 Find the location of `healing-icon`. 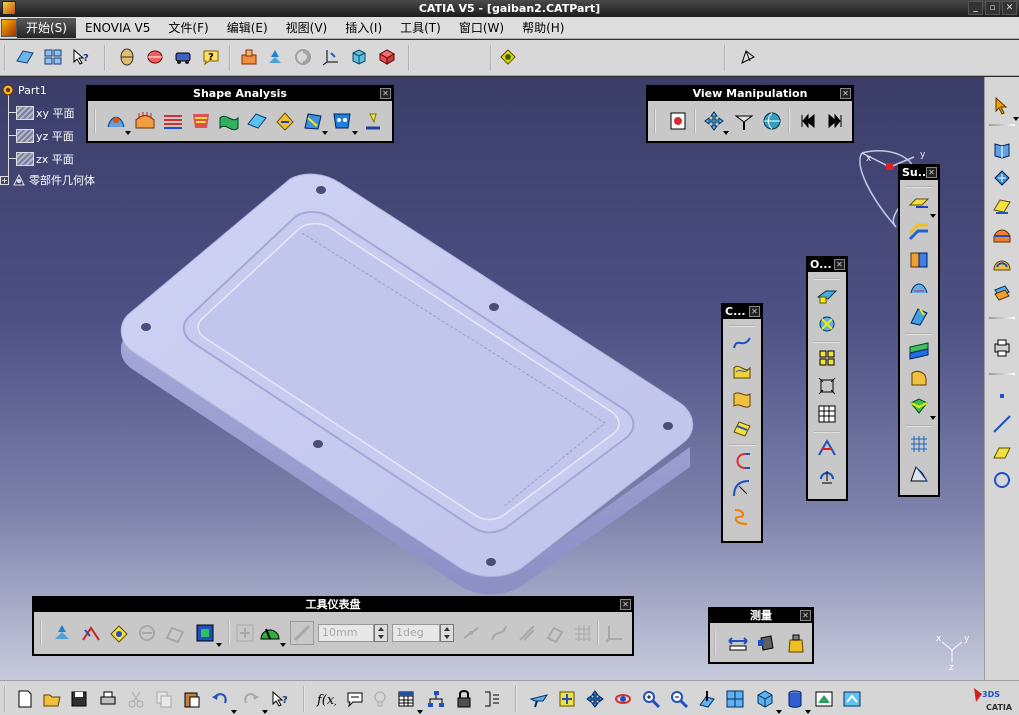

healing-icon is located at coordinates (827, 324).